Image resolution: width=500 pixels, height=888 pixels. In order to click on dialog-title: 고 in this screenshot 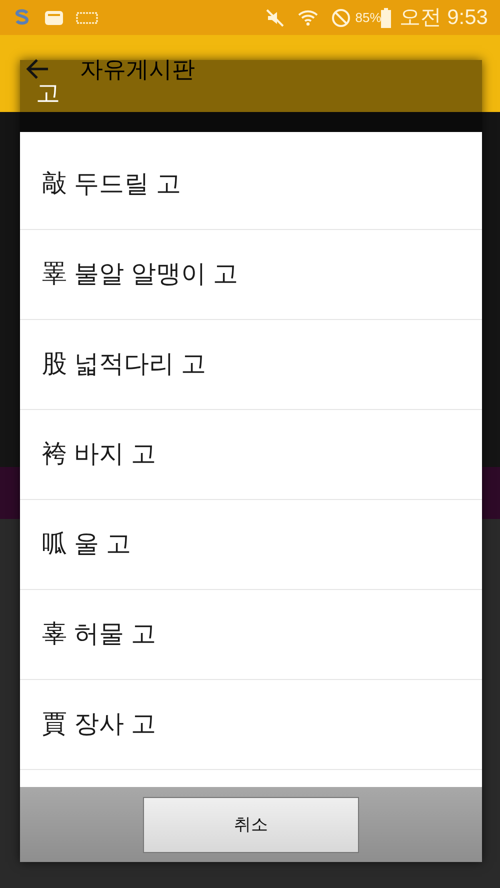, I will do `click(48, 93)`.